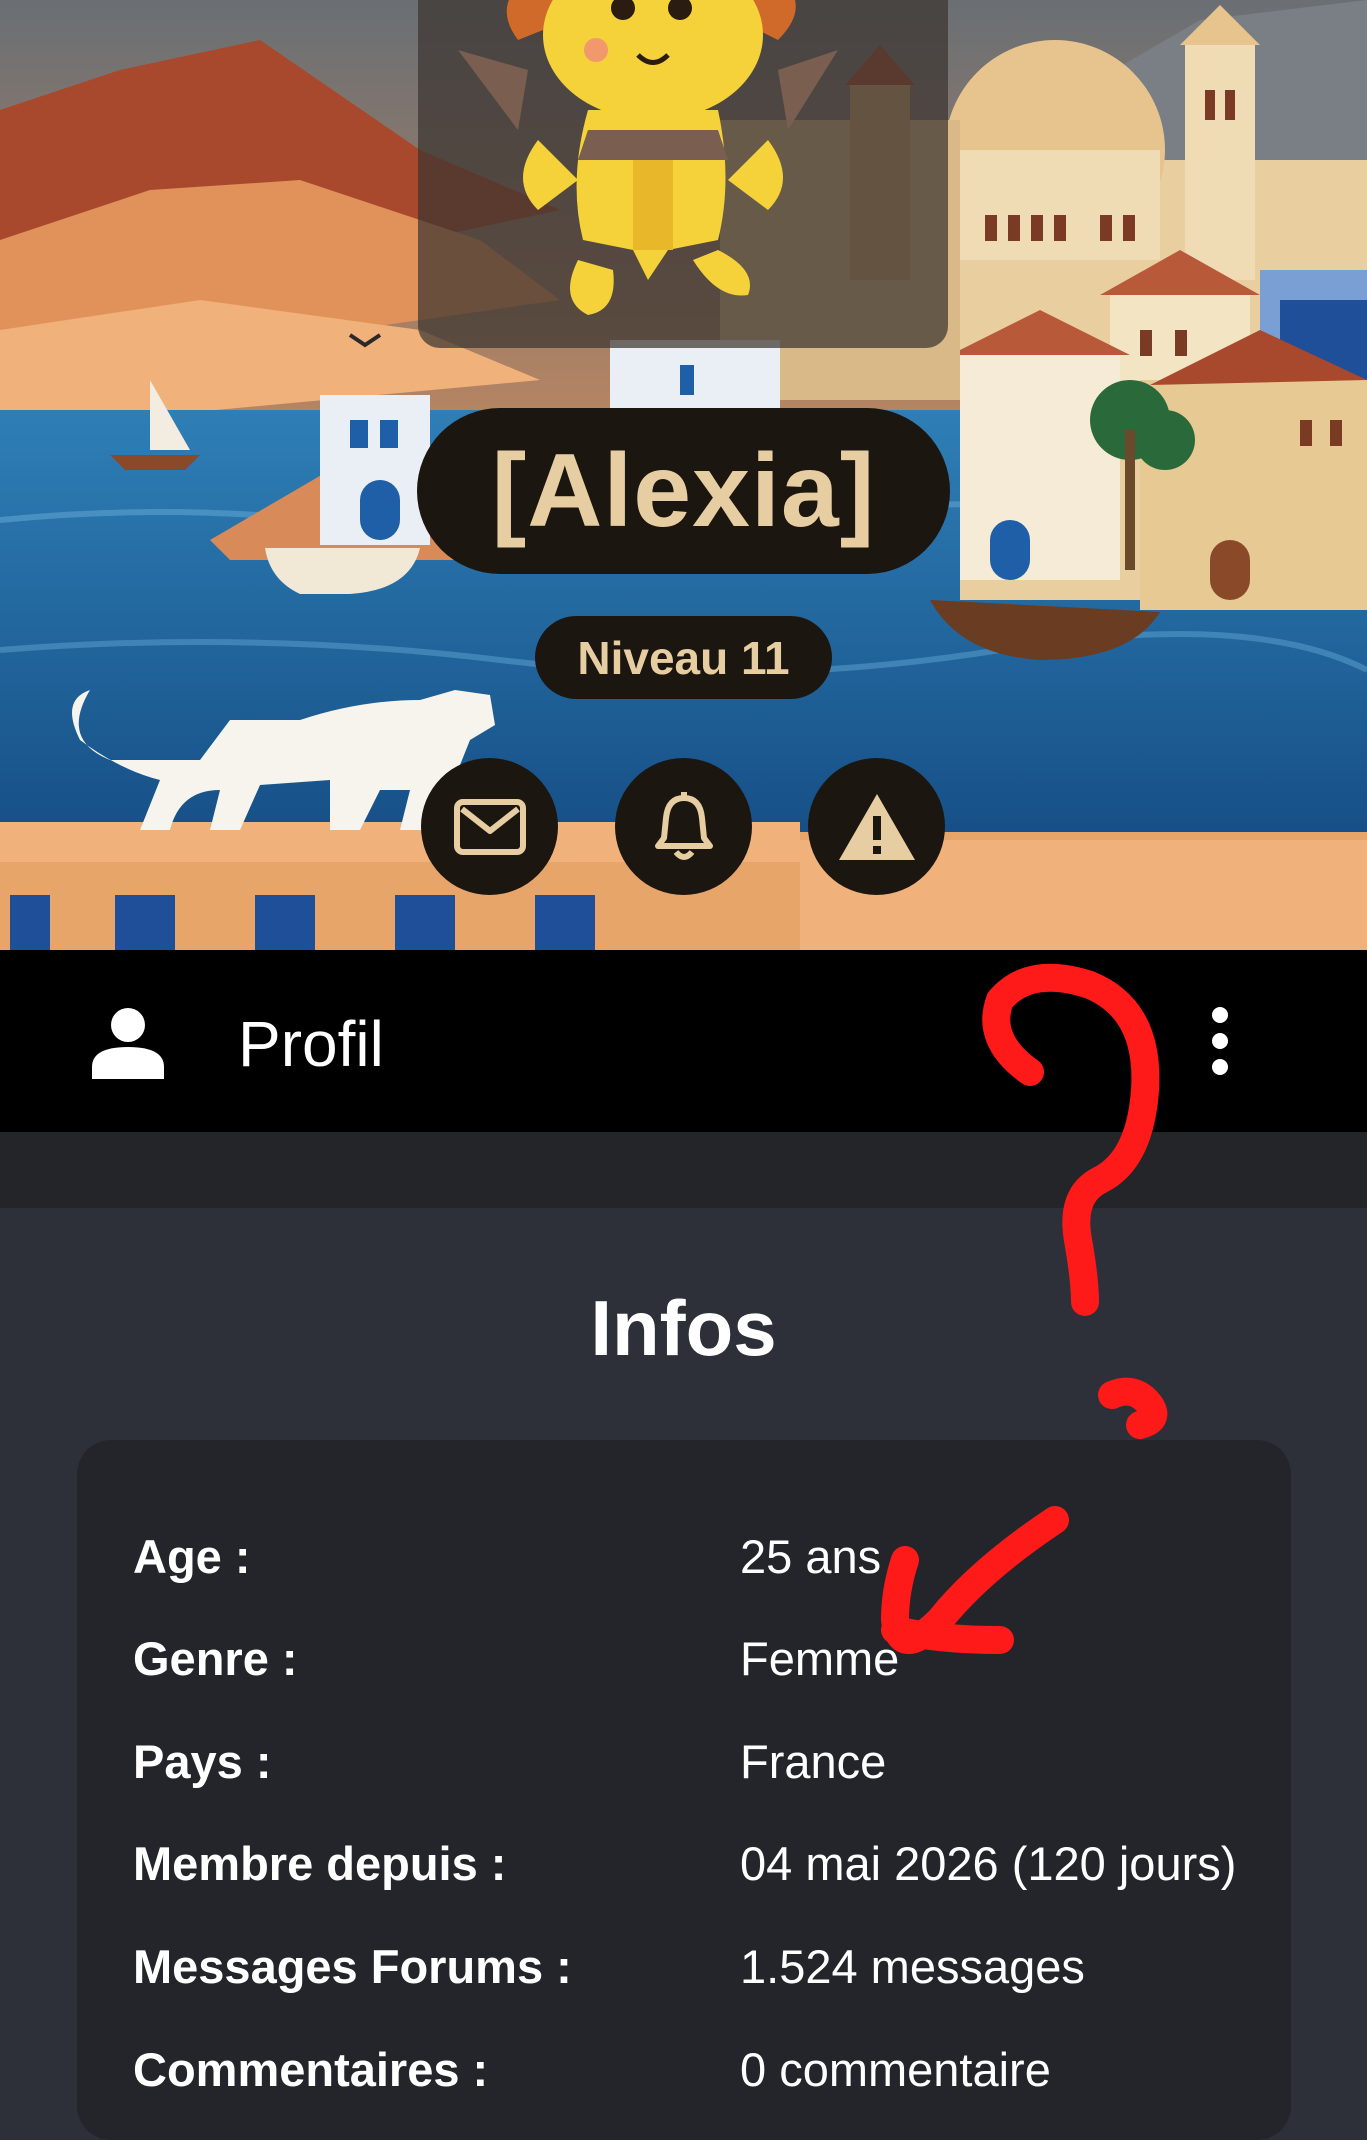 This screenshot has width=1367, height=2140. Describe the element at coordinates (202, 1761) in the screenshot. I see `info-label: Pays :` at that location.